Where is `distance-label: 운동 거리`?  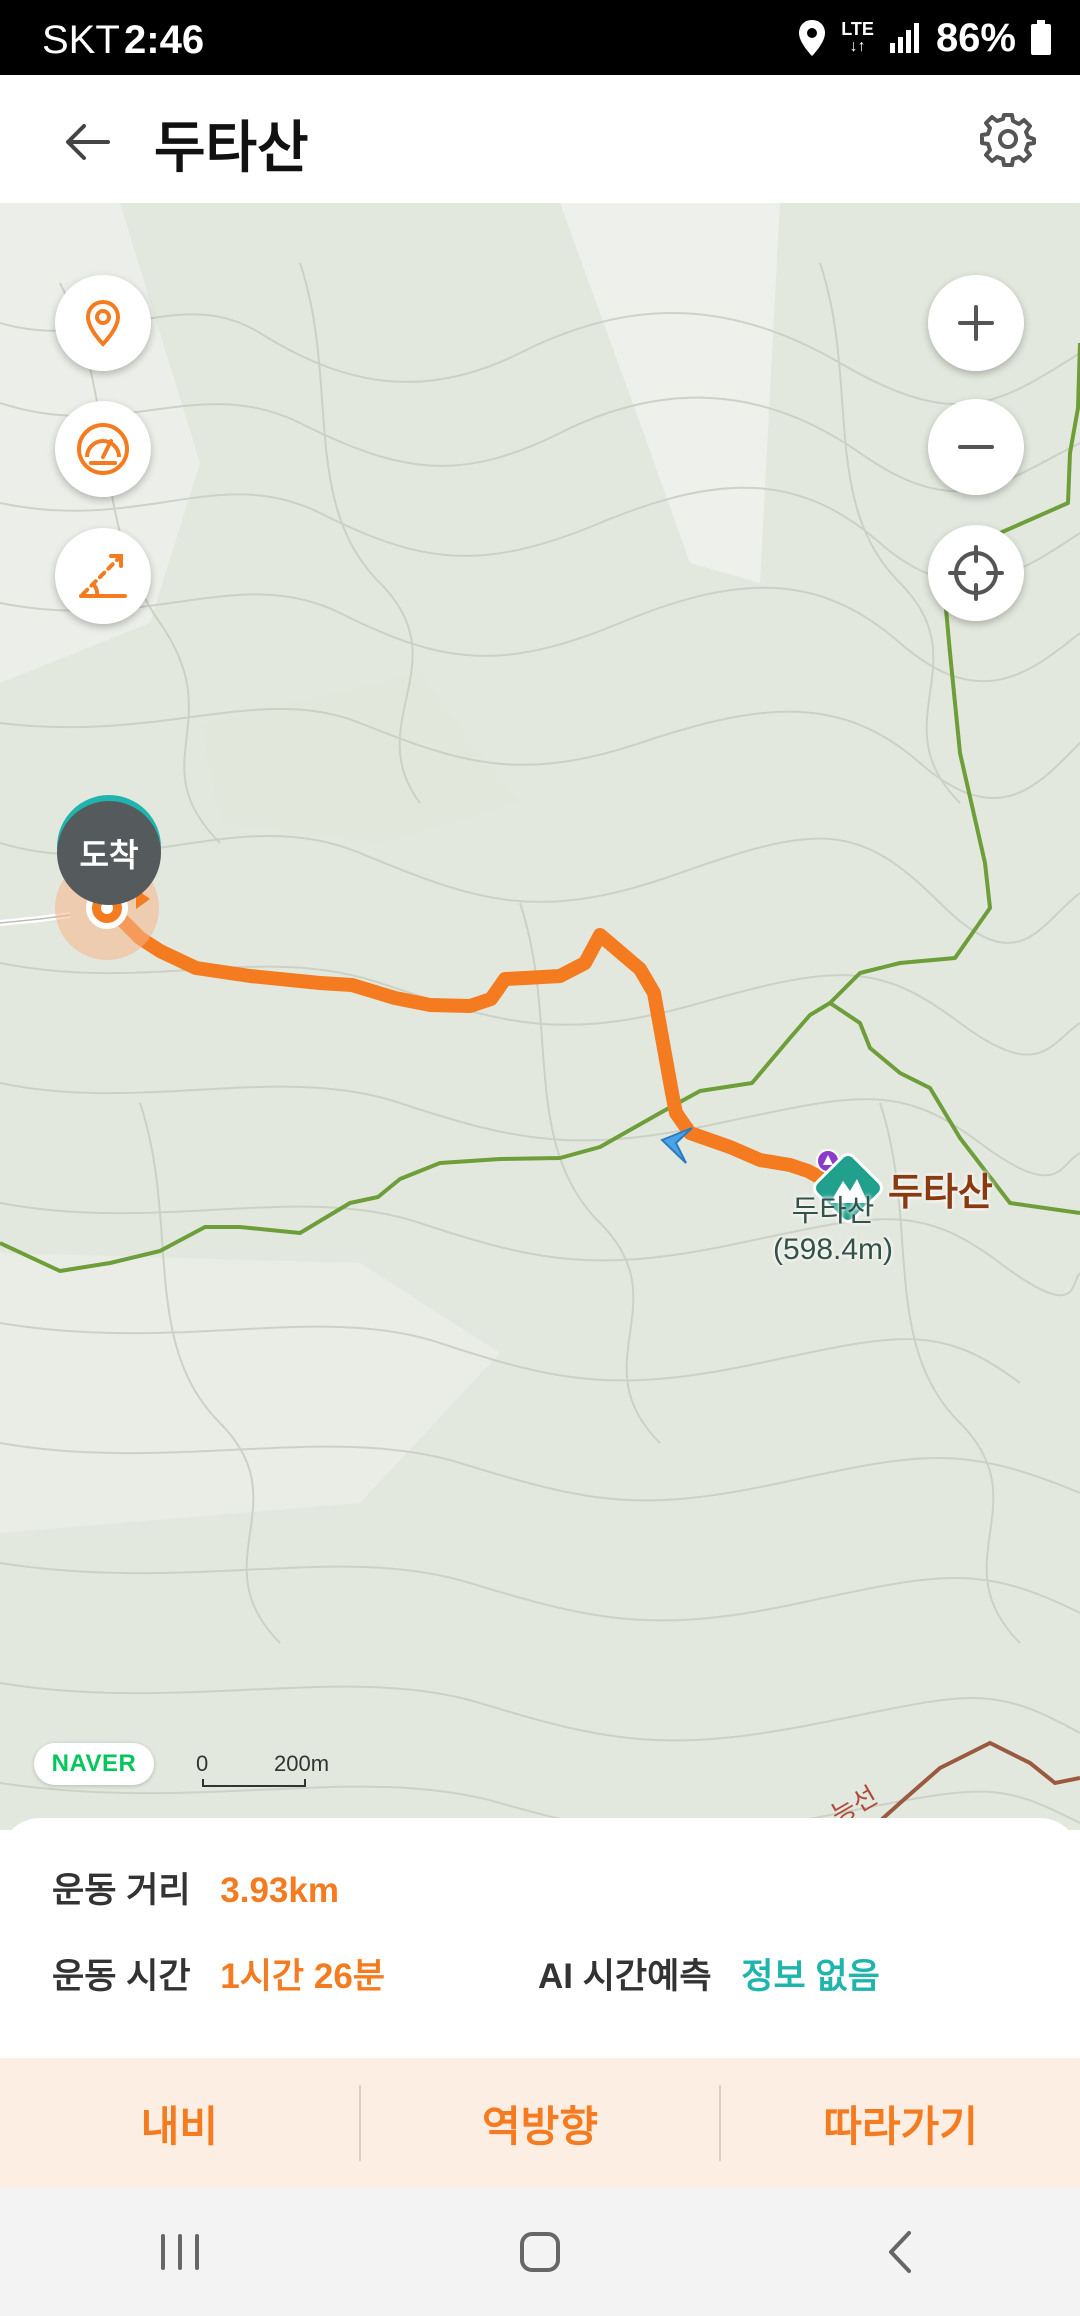 distance-label: 운동 거리 is located at coordinates (121, 1890).